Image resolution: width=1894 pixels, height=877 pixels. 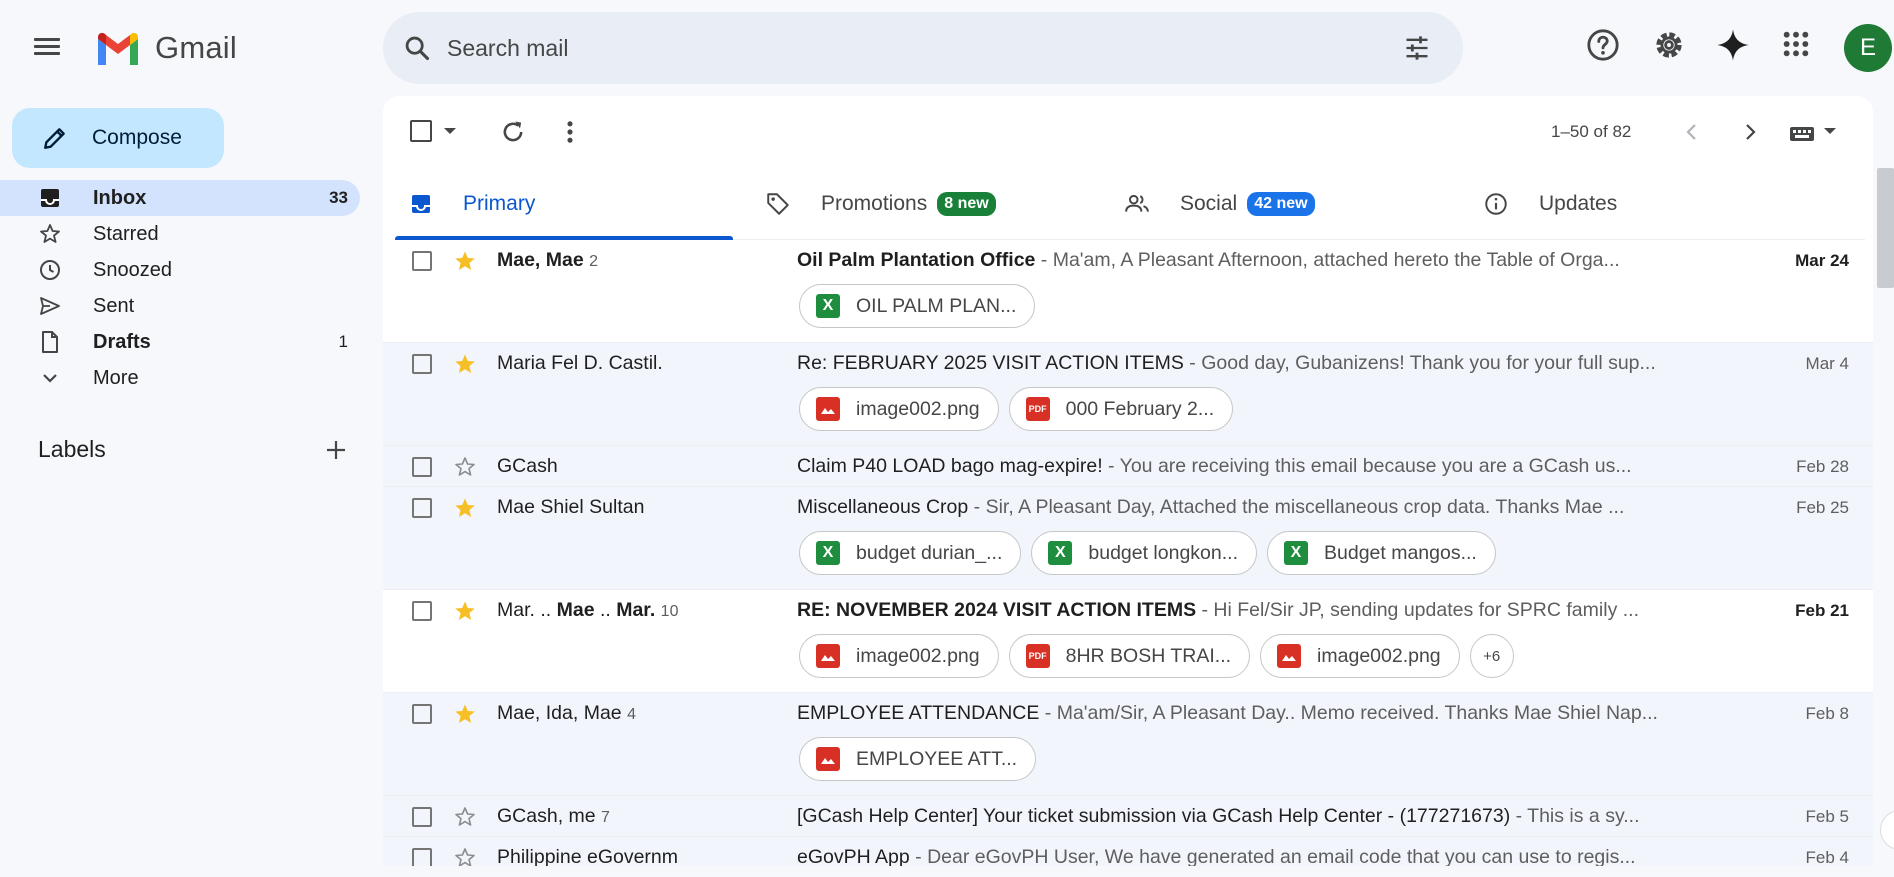 I want to click on tab-label: Primary, so click(x=499, y=203).